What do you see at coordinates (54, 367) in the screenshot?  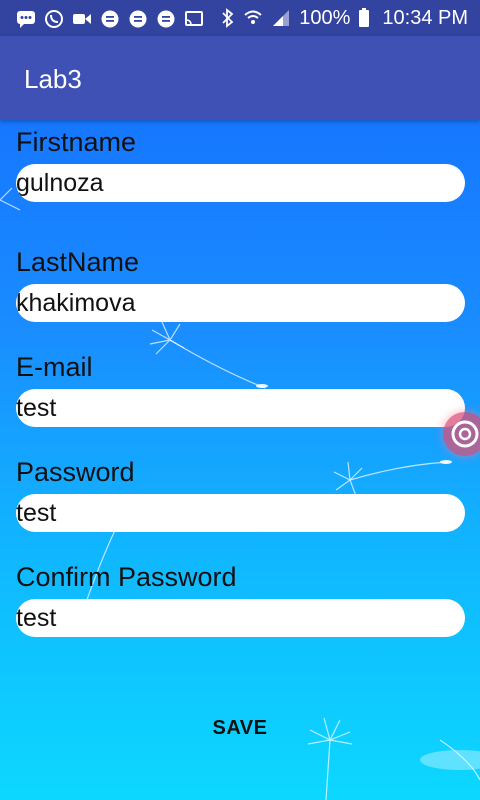 I see `email-label: E-mail` at bounding box center [54, 367].